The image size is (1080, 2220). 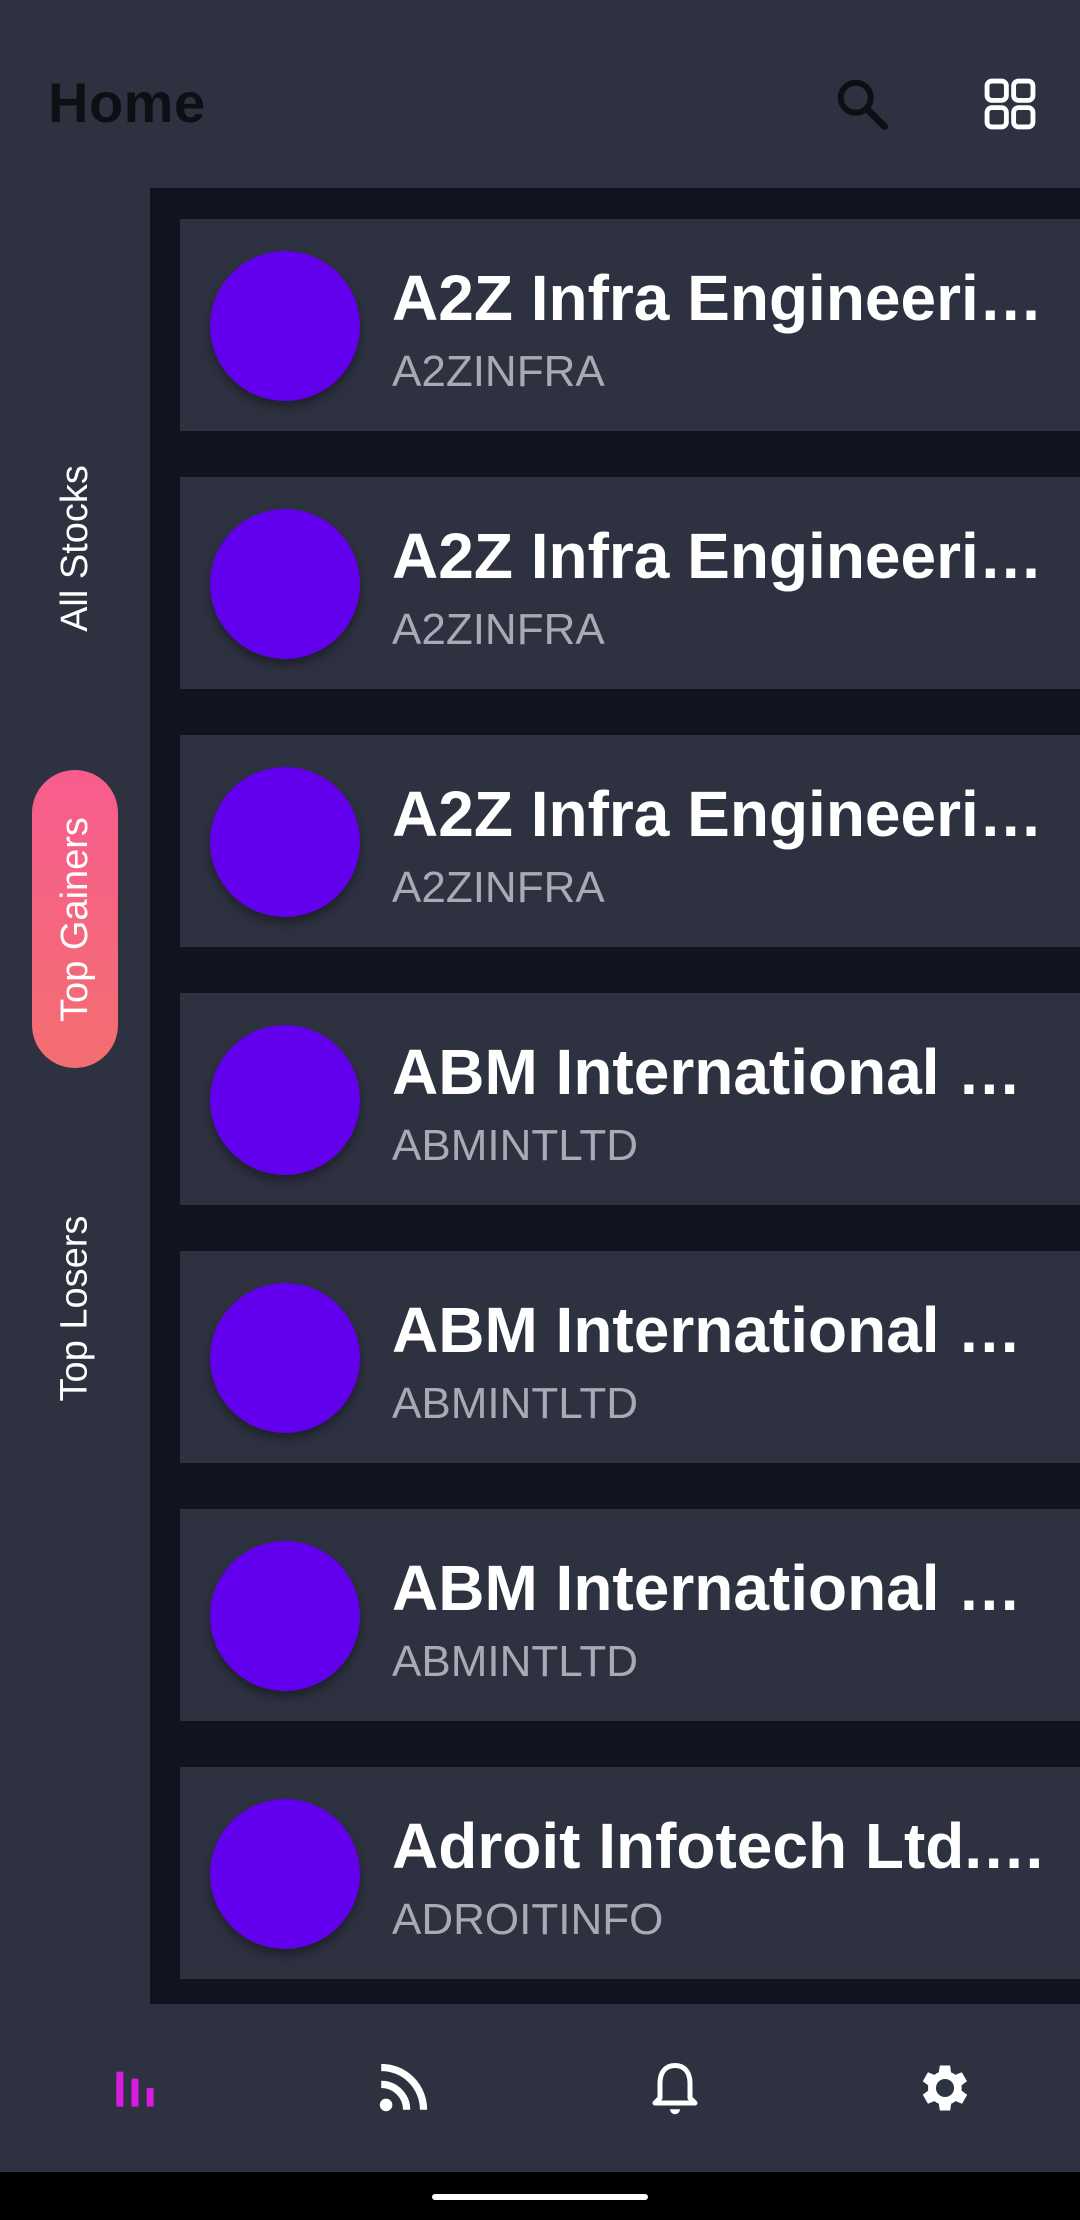 I want to click on tab-top-losers: Top Losers, so click(x=75, y=1308).